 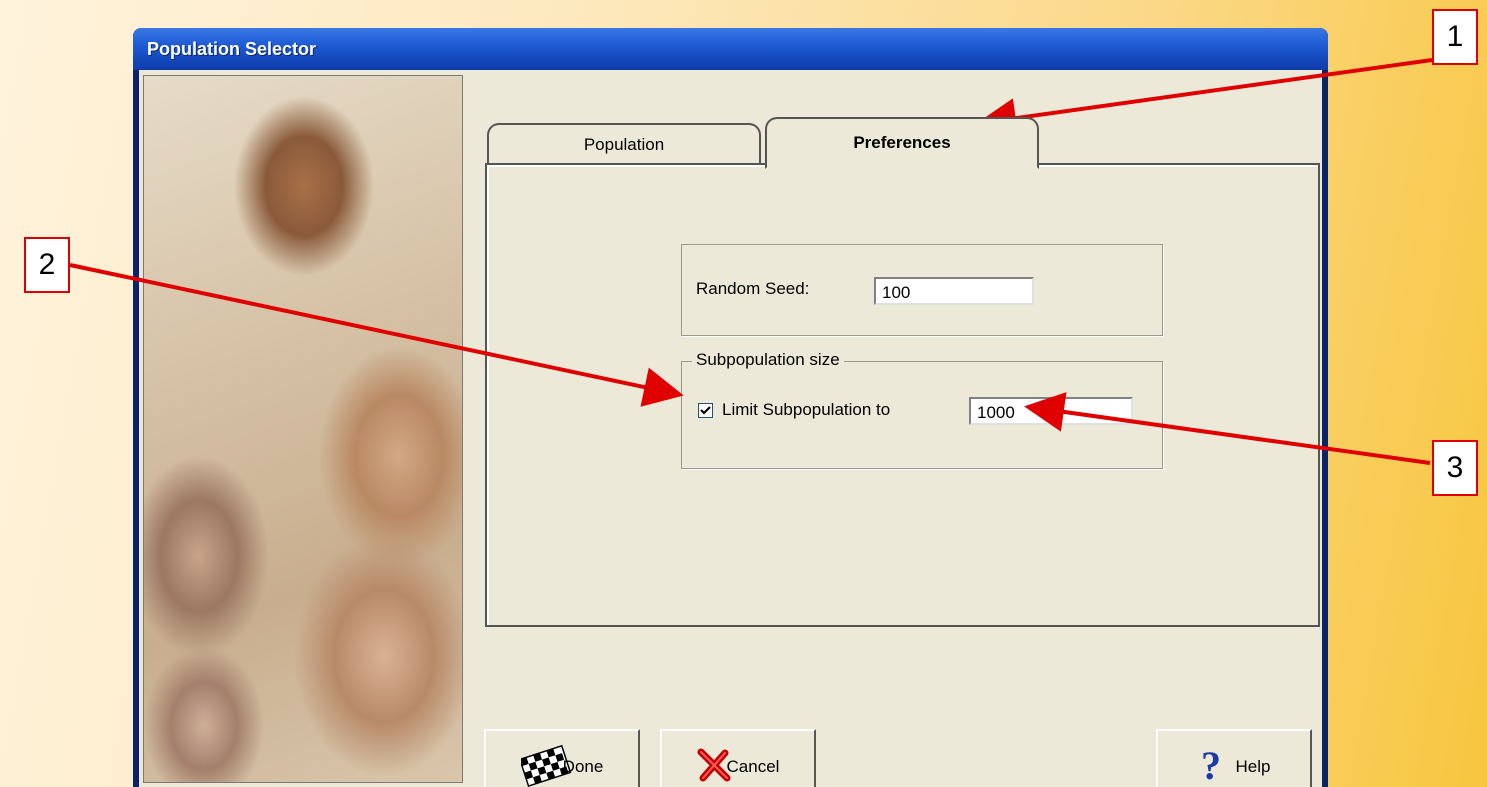 I want to click on subpopulation-group-title: Subpopulation size, so click(x=768, y=360).